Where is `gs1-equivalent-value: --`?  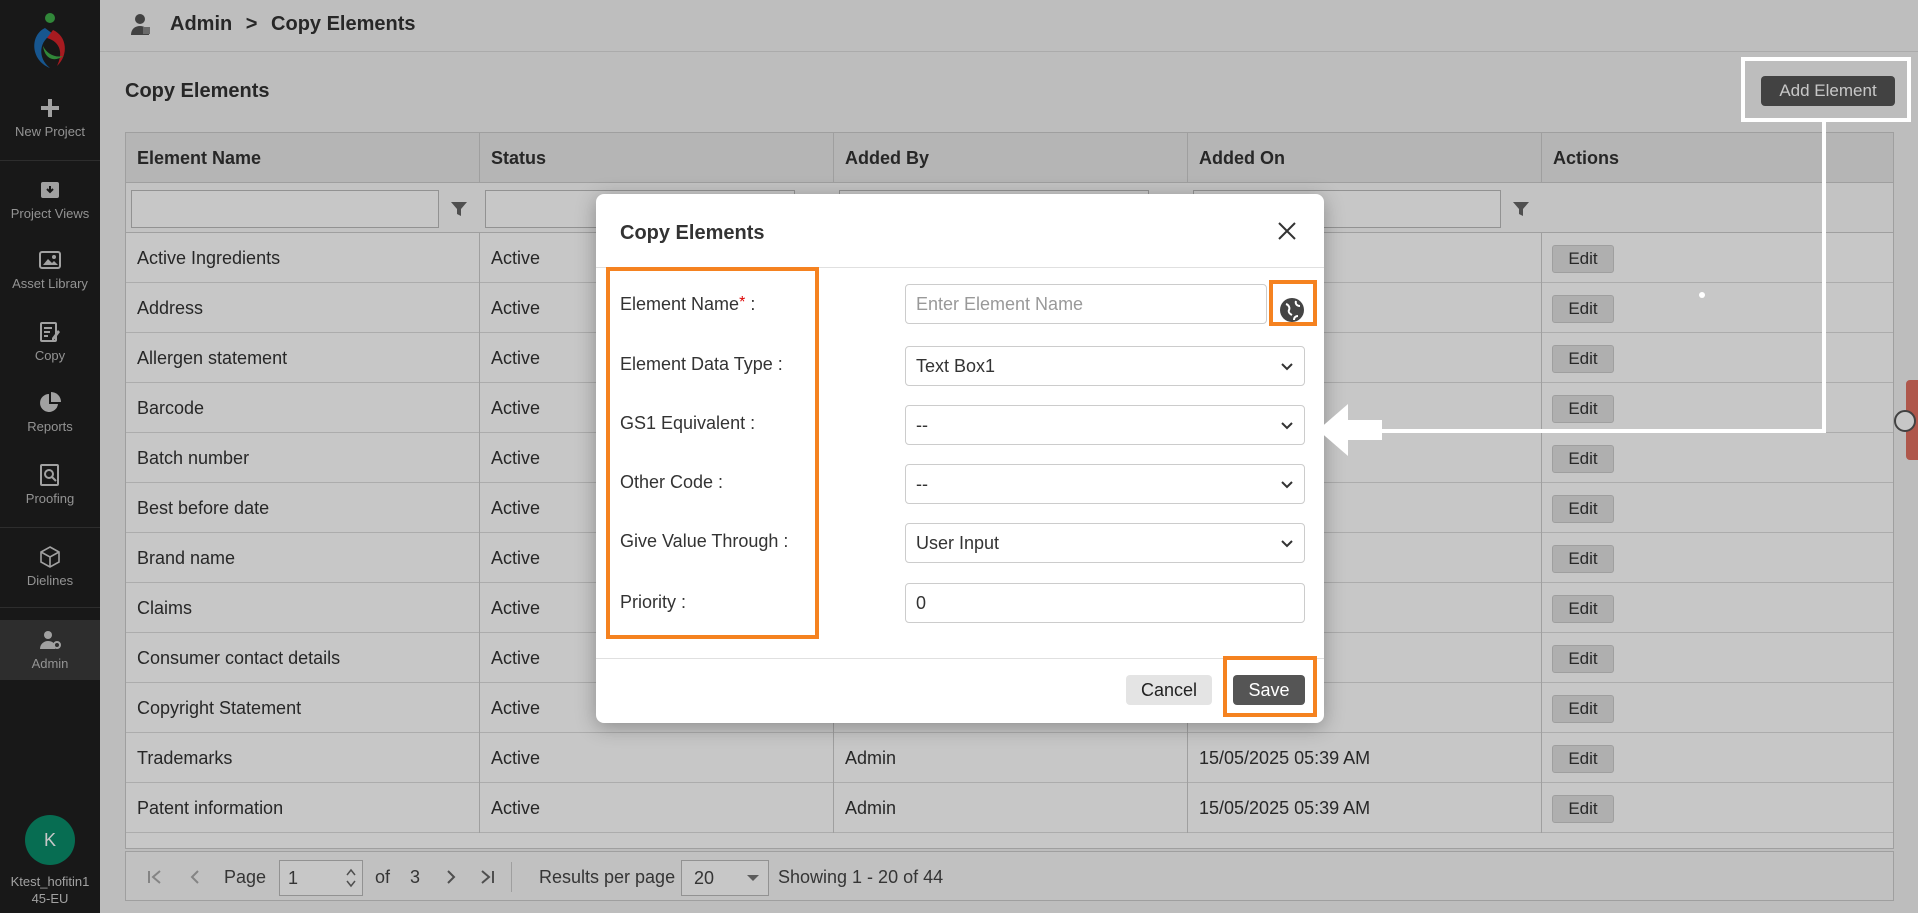 gs1-equivalent-value: -- is located at coordinates (922, 425).